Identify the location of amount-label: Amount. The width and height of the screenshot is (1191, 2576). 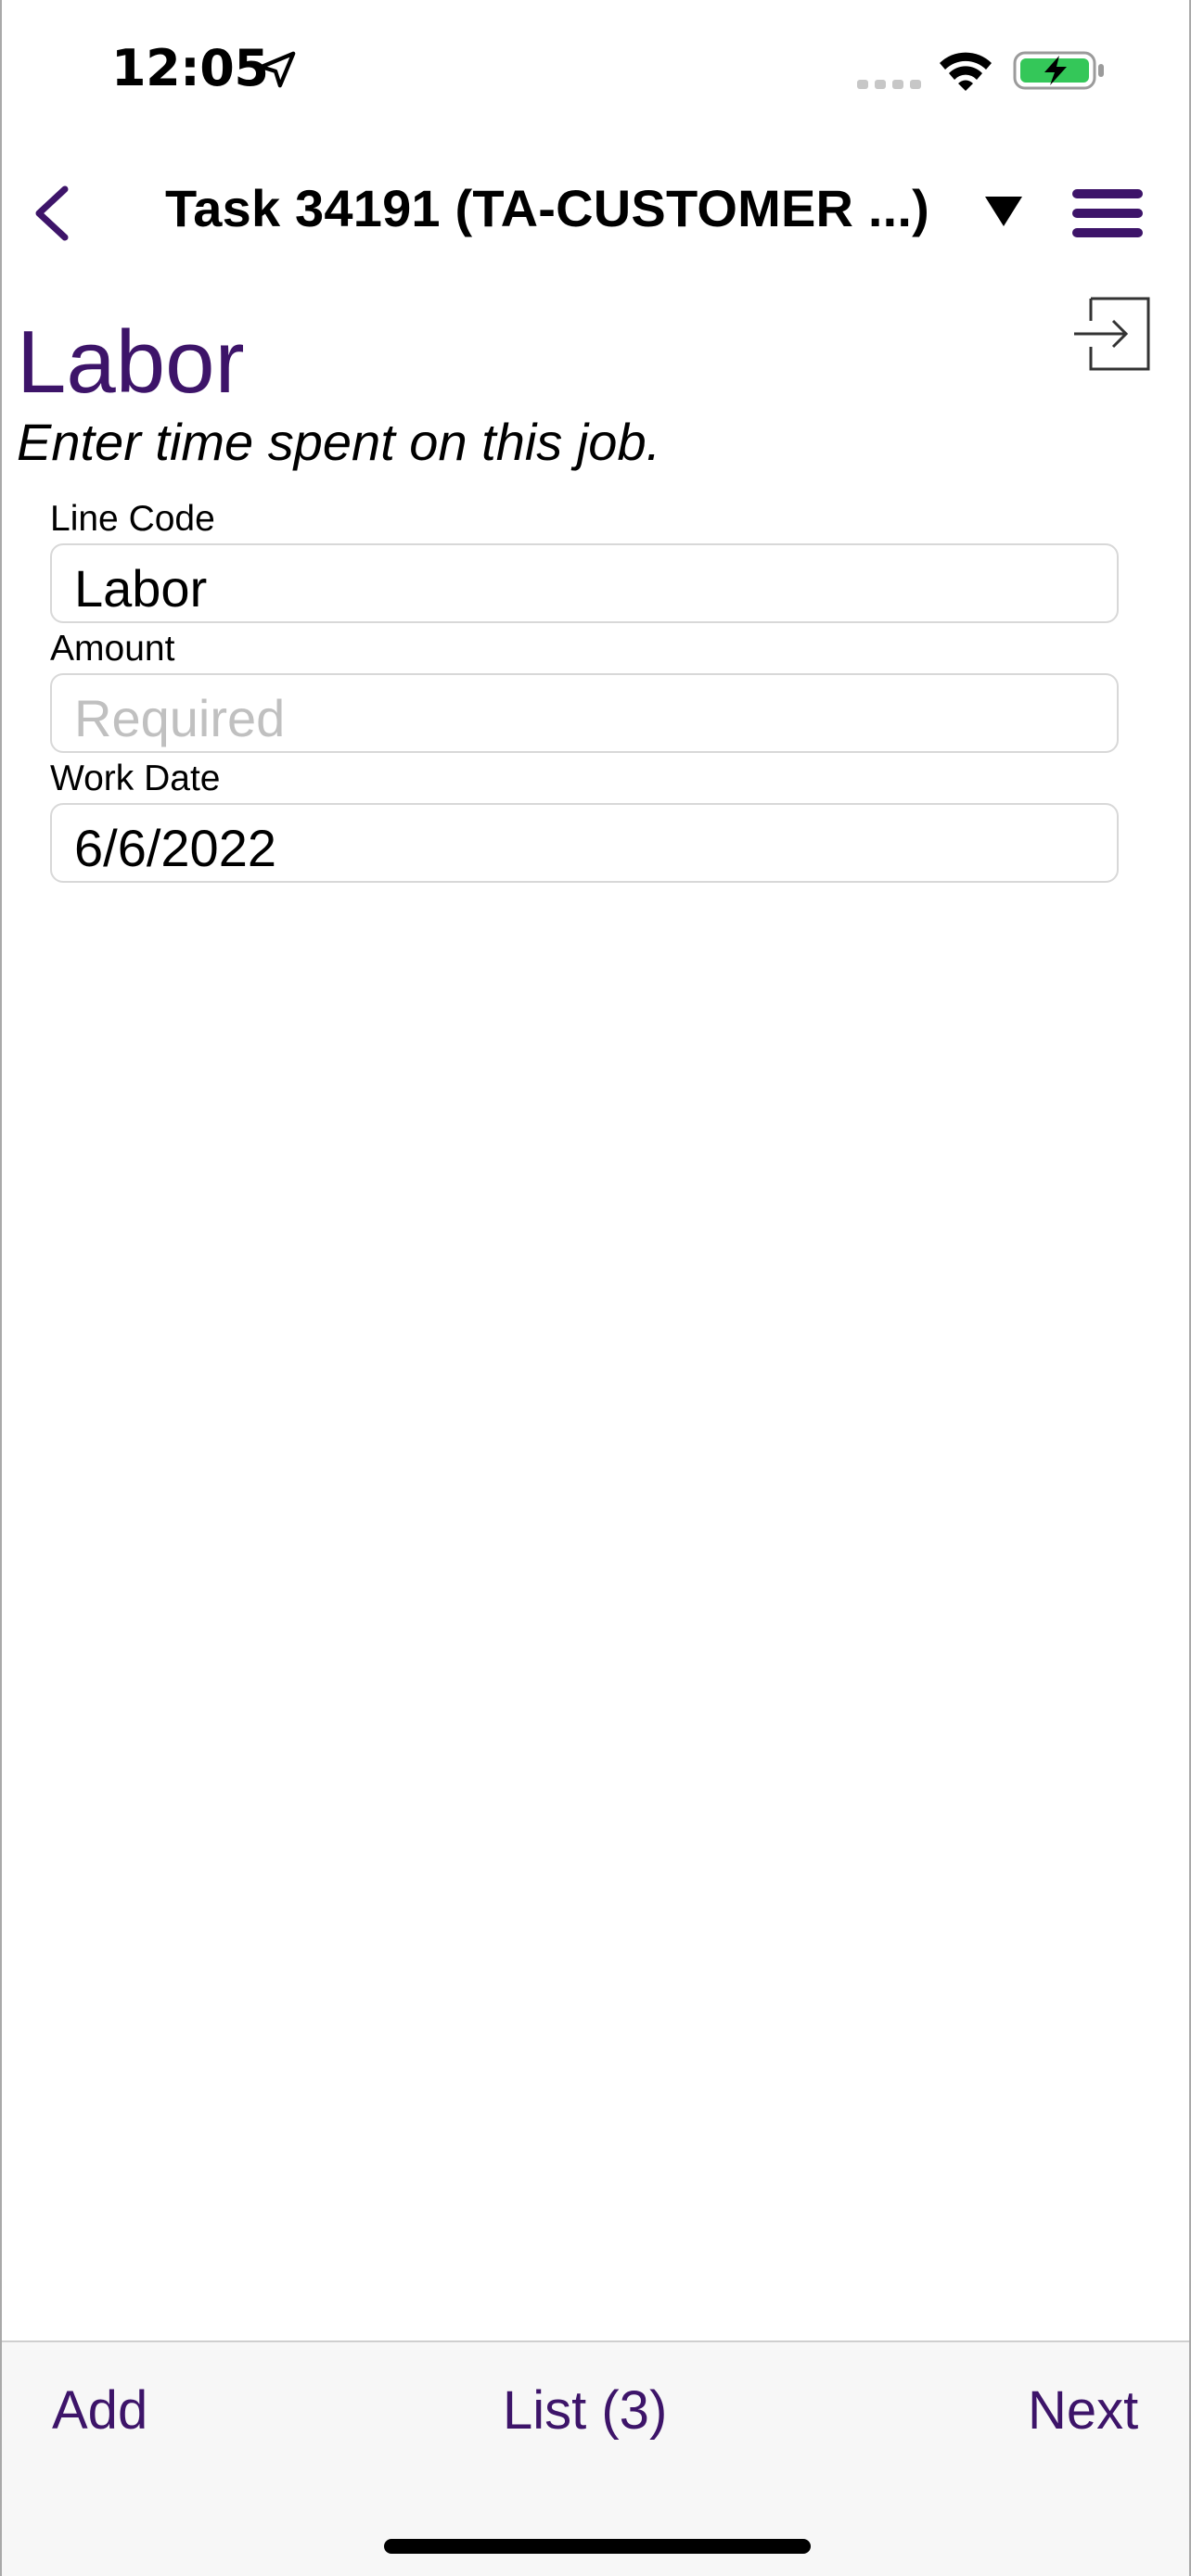
(112, 649).